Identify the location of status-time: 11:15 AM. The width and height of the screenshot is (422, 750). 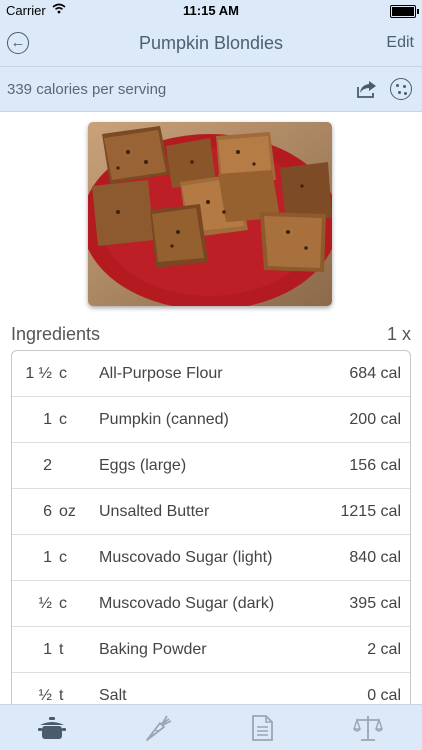
(211, 10).